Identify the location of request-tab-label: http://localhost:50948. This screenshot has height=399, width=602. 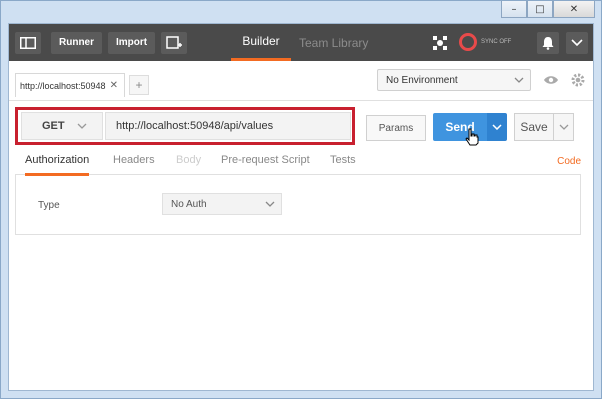
(63, 85).